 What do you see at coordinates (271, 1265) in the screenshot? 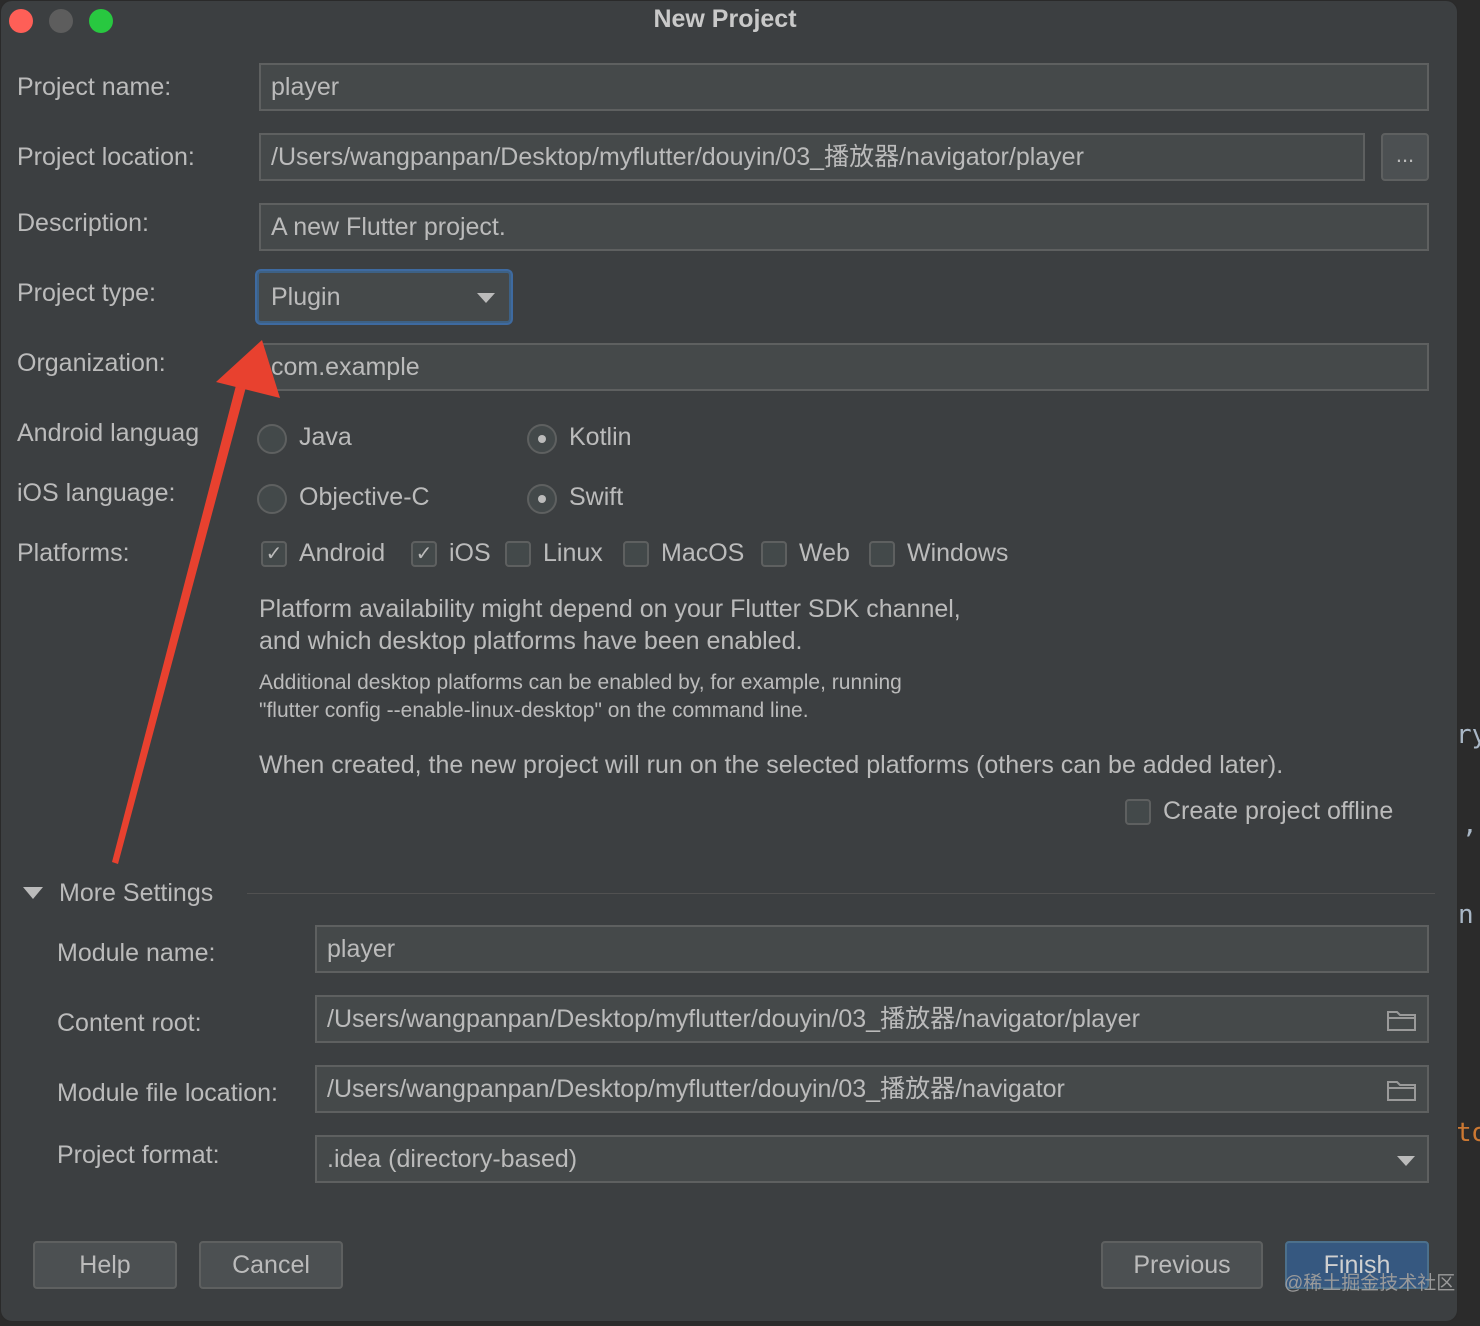
I see `cancel-button: Cancel` at bounding box center [271, 1265].